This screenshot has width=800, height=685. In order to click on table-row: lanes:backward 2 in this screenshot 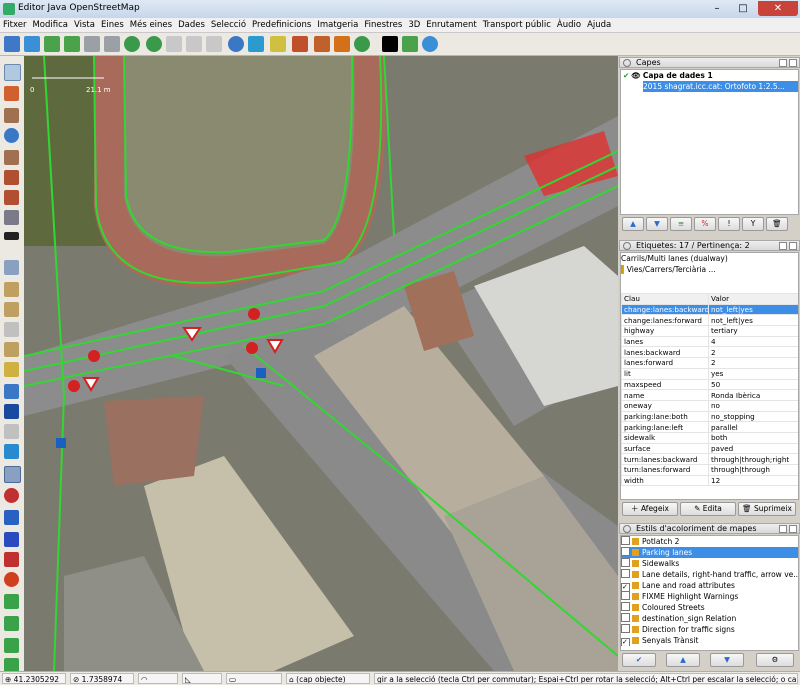, I will do `click(709, 352)`.